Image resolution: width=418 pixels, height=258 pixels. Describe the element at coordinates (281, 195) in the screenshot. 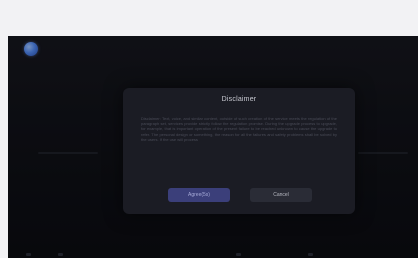

I see `cancel-button: Cancel` at that location.